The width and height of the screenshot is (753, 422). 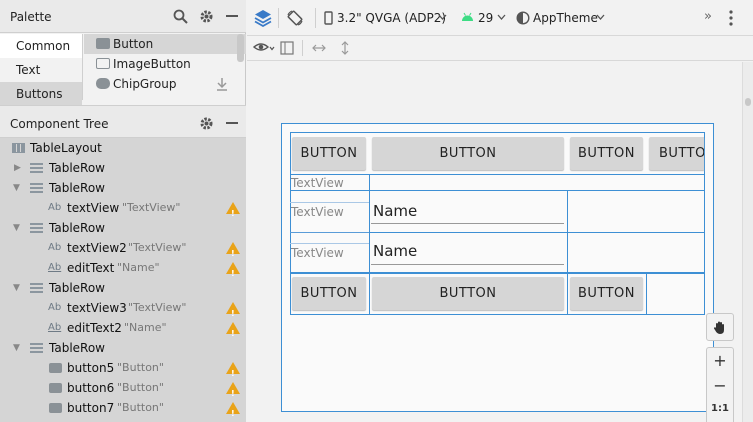 I want to click on zoom-in-button: +, so click(x=719, y=361).